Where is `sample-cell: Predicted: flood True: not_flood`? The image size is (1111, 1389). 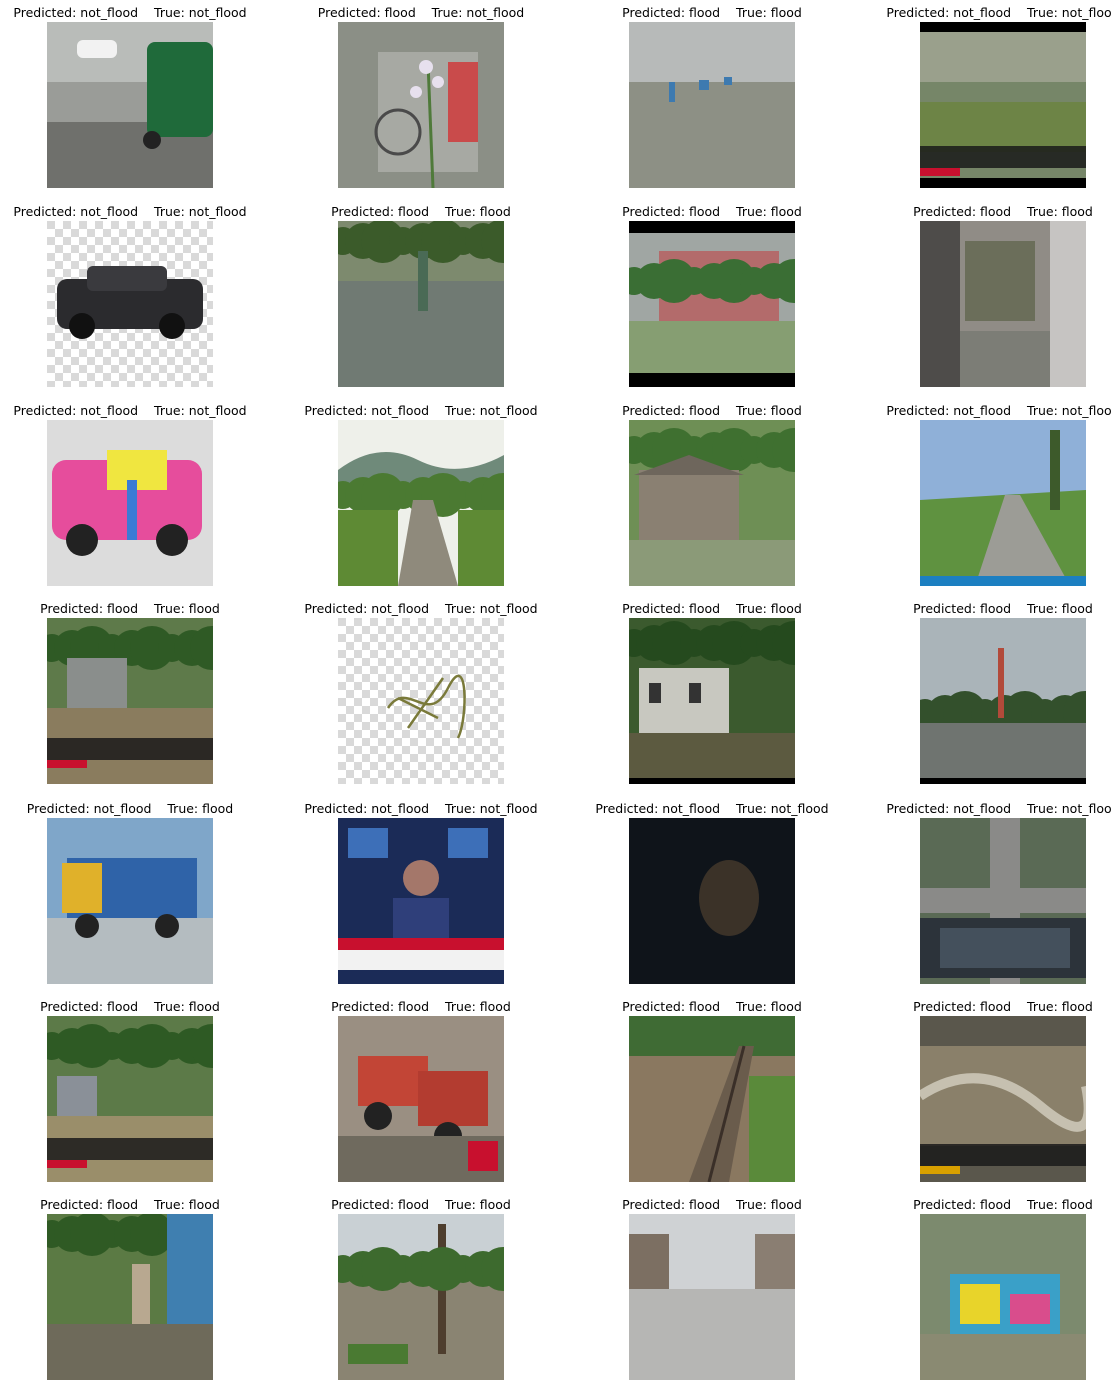
sample-cell: Predicted: flood True: not_flood is located at coordinates (421, 99).